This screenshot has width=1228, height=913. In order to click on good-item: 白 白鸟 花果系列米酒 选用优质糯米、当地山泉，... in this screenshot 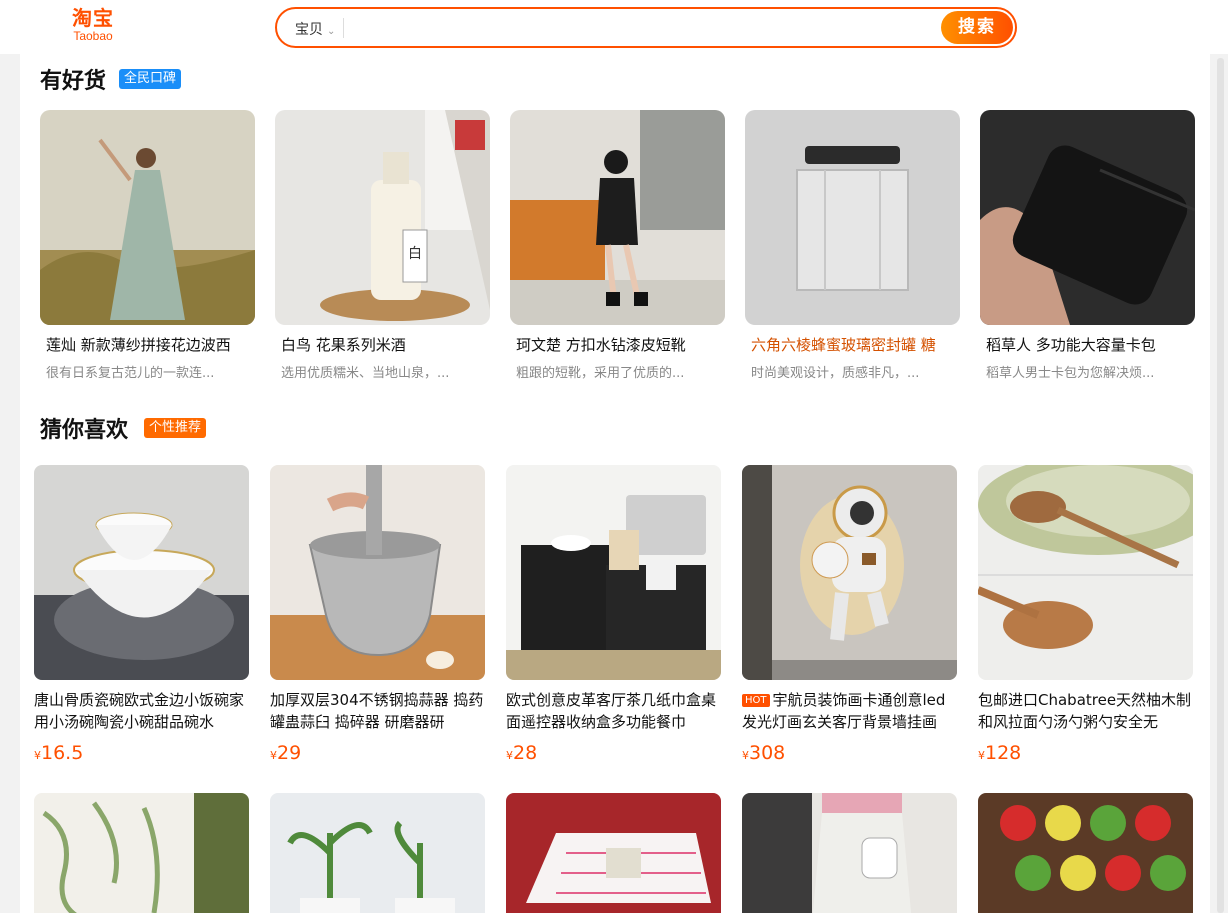, I will do `click(382, 245)`.